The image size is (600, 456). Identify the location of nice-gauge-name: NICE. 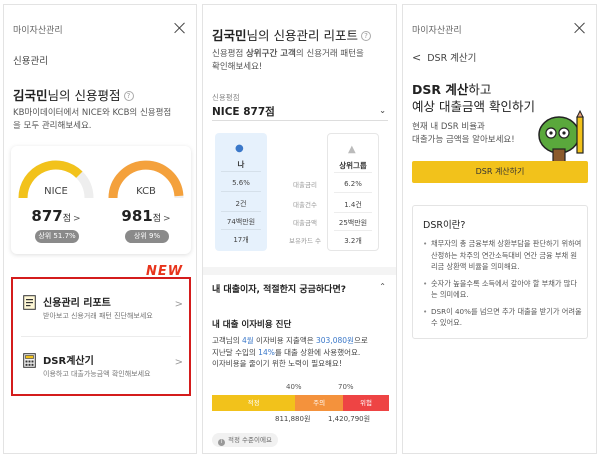
(56, 191).